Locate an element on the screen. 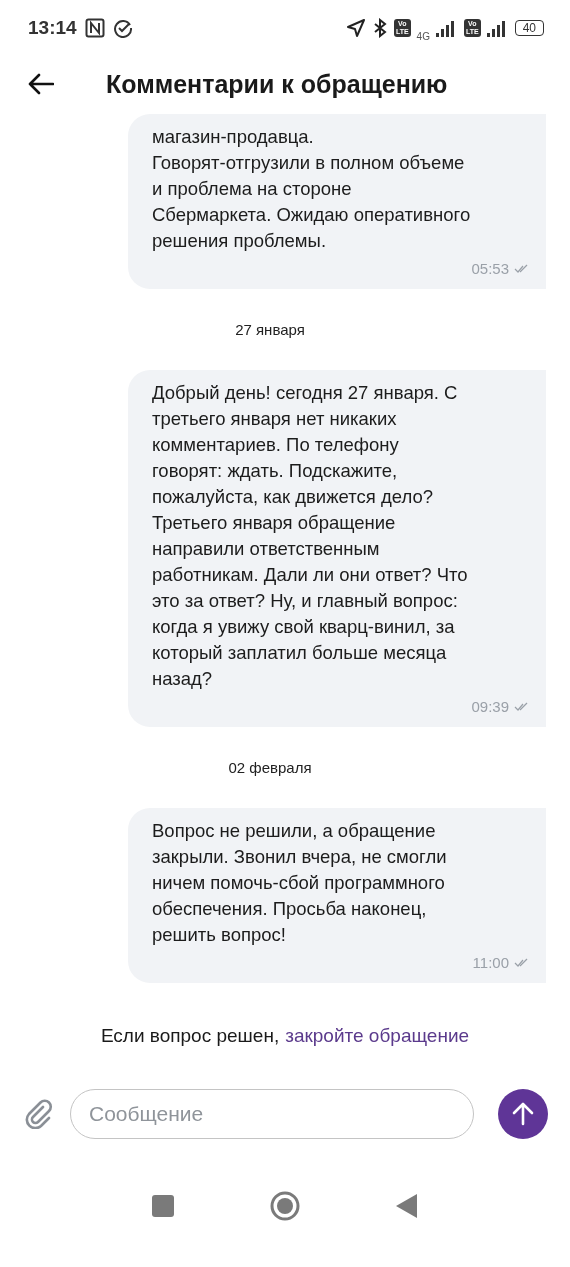 This screenshot has height=1267, width=570. back-arrow-icon is located at coordinates (41, 84).